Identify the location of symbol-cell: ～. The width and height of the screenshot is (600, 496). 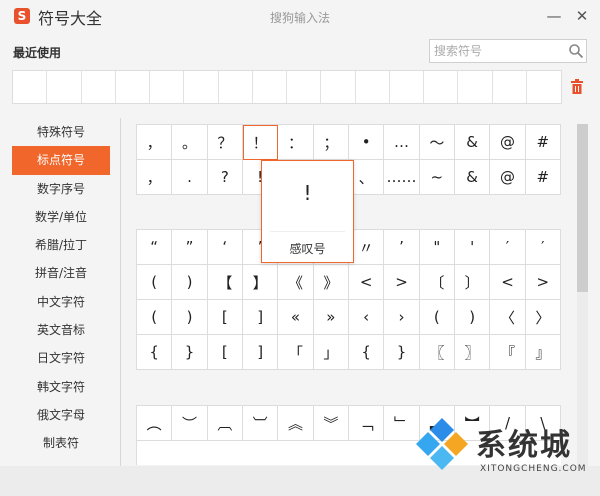
(437, 142).